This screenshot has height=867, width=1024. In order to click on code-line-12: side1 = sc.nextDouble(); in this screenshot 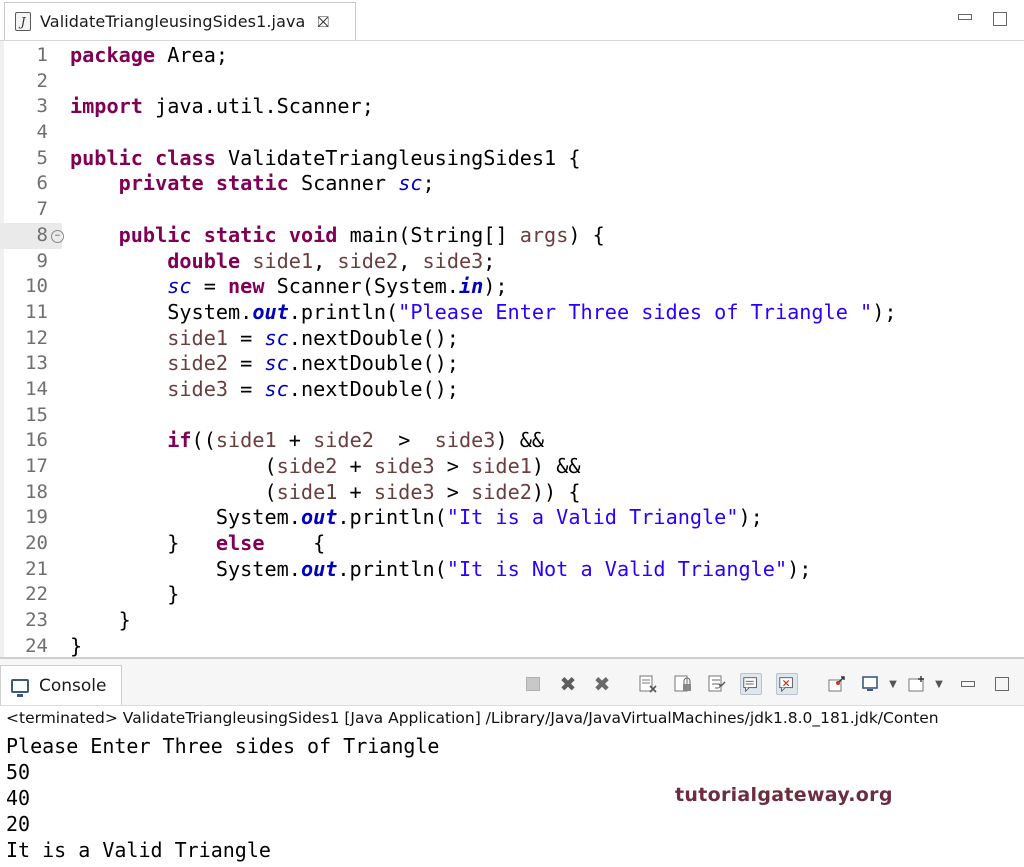, I will do `click(483, 339)`.